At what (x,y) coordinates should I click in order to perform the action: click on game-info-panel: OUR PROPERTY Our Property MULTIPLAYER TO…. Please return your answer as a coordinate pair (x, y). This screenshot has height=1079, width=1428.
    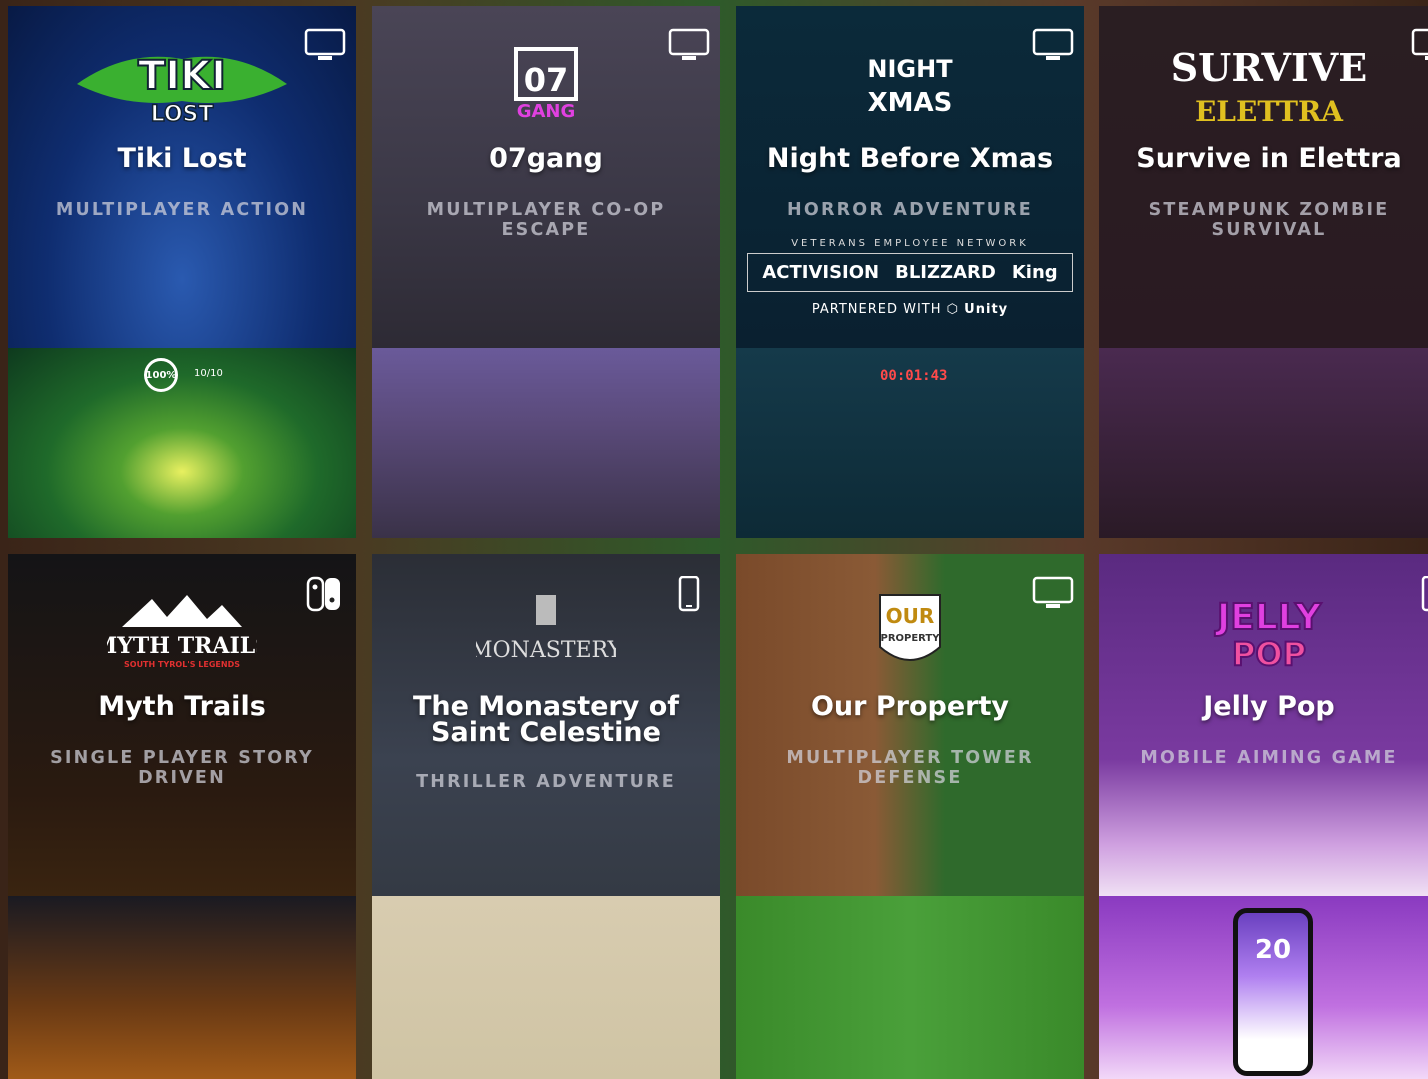
    Looking at the image, I should click on (910, 725).